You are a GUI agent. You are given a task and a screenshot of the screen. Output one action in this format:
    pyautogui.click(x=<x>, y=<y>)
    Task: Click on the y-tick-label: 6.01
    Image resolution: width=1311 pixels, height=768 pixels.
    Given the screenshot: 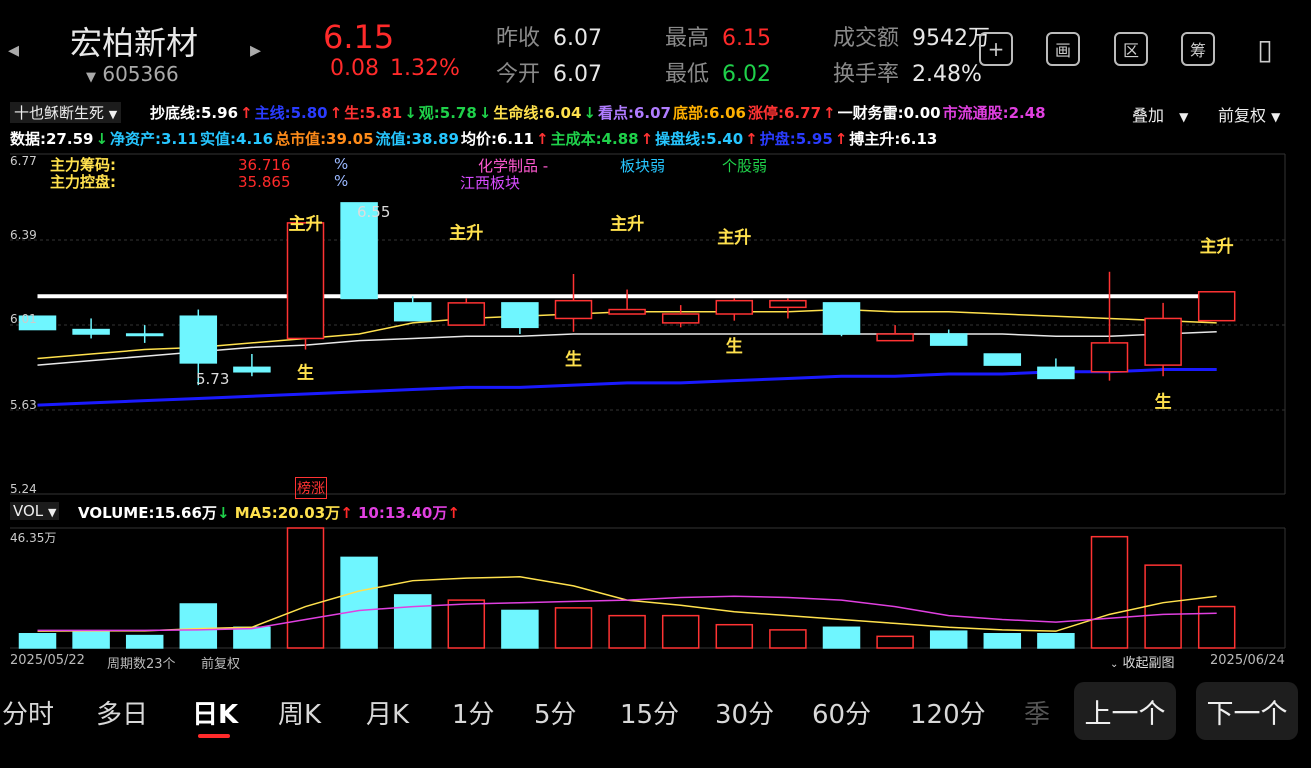 What is the action you would take?
    pyautogui.click(x=23, y=319)
    